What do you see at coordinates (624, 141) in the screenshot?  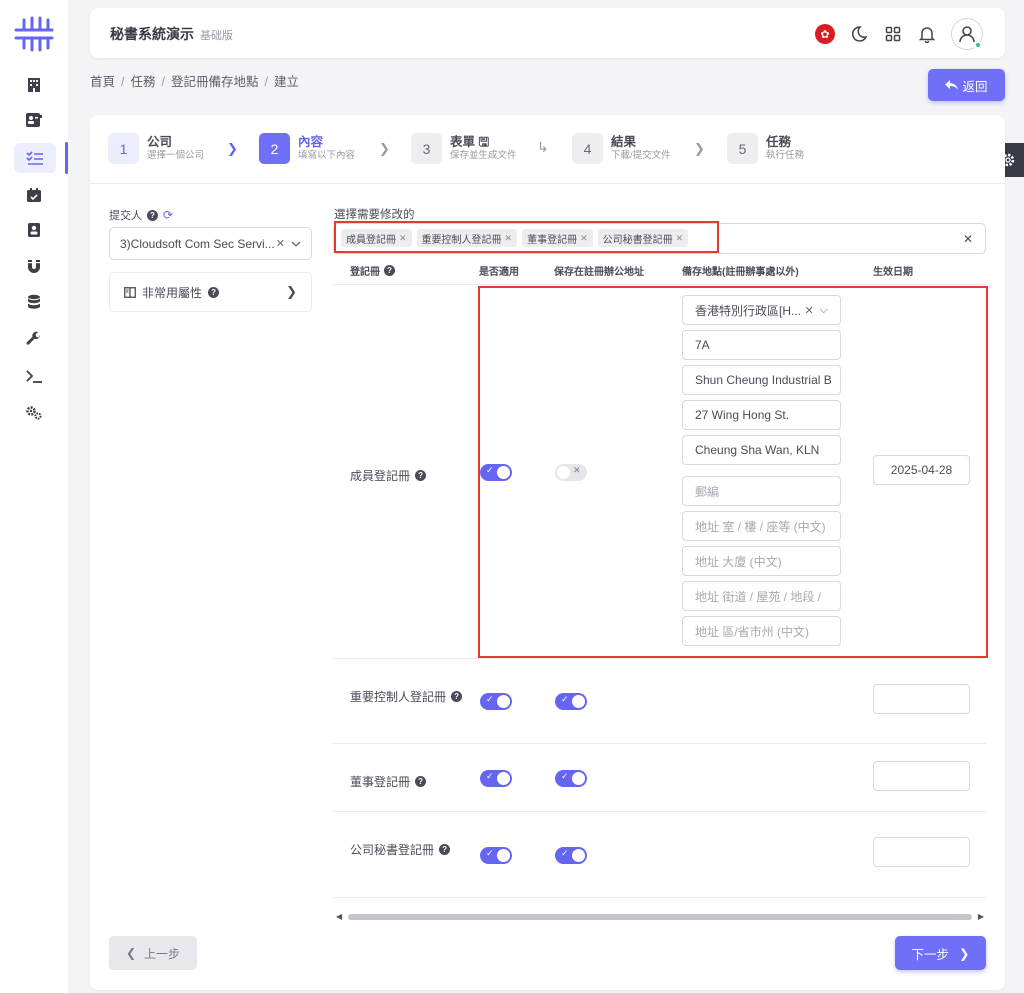 I see `step-title: 結果` at bounding box center [624, 141].